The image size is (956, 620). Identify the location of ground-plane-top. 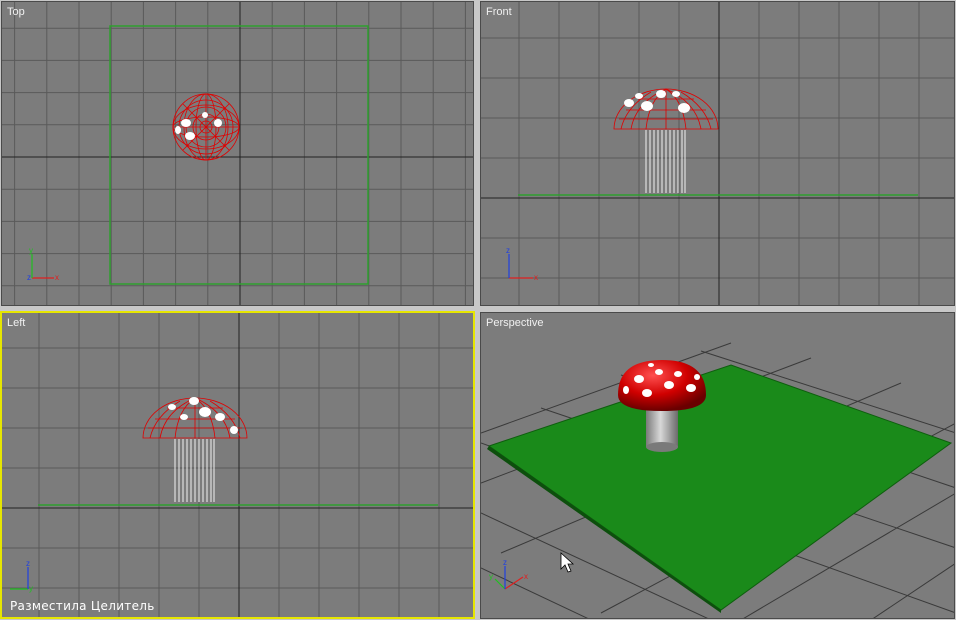
(239, 155).